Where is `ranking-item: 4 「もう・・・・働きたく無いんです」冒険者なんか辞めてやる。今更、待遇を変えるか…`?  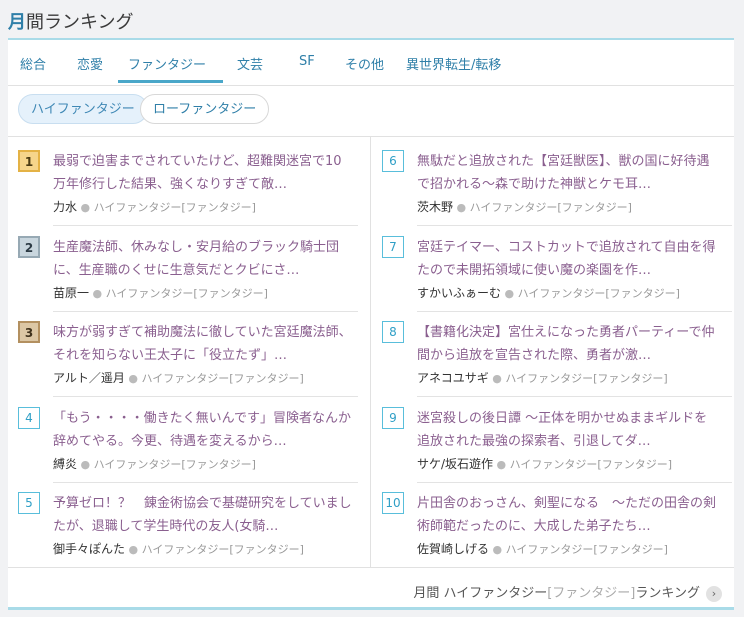
ranking-item: 4 「もう・・・・働きたく無いんです」冒険者なんか辞めてやる。今更、待遇を変えるか… is located at coordinates (184, 449).